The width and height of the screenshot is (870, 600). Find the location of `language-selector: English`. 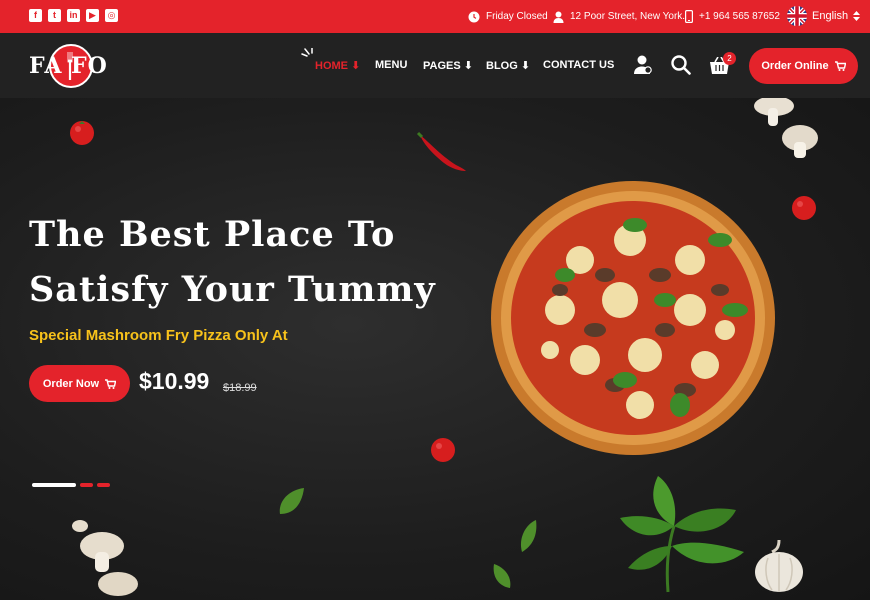

language-selector: English is located at coordinates (824, 16).